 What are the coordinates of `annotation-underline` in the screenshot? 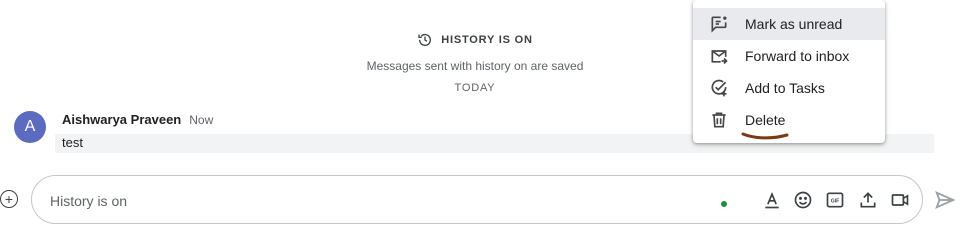 It's located at (765, 136).